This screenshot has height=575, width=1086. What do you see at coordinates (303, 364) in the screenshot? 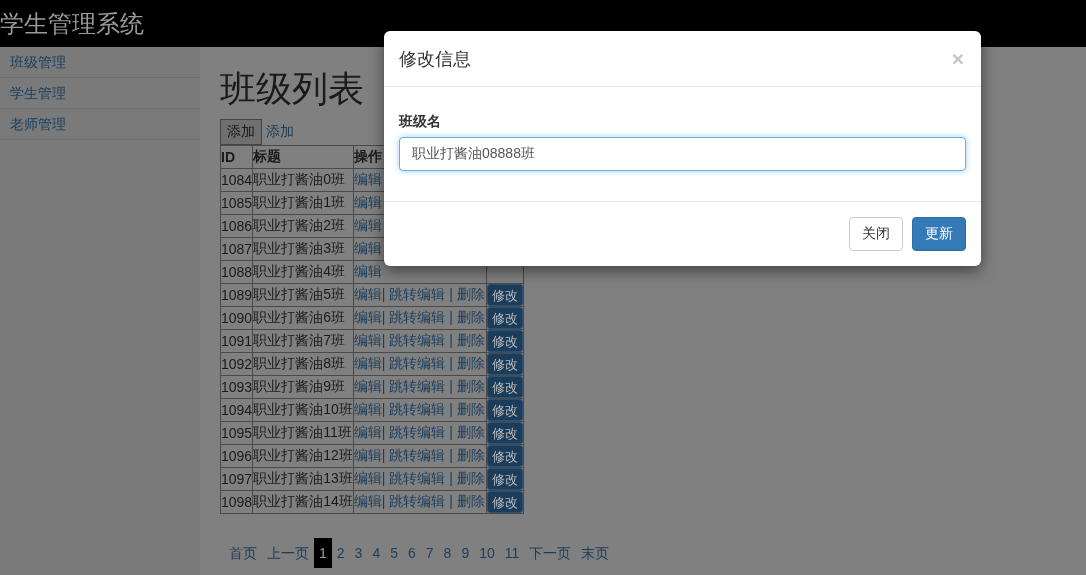
I see `table-cell: 职业打酱油8班` at bounding box center [303, 364].